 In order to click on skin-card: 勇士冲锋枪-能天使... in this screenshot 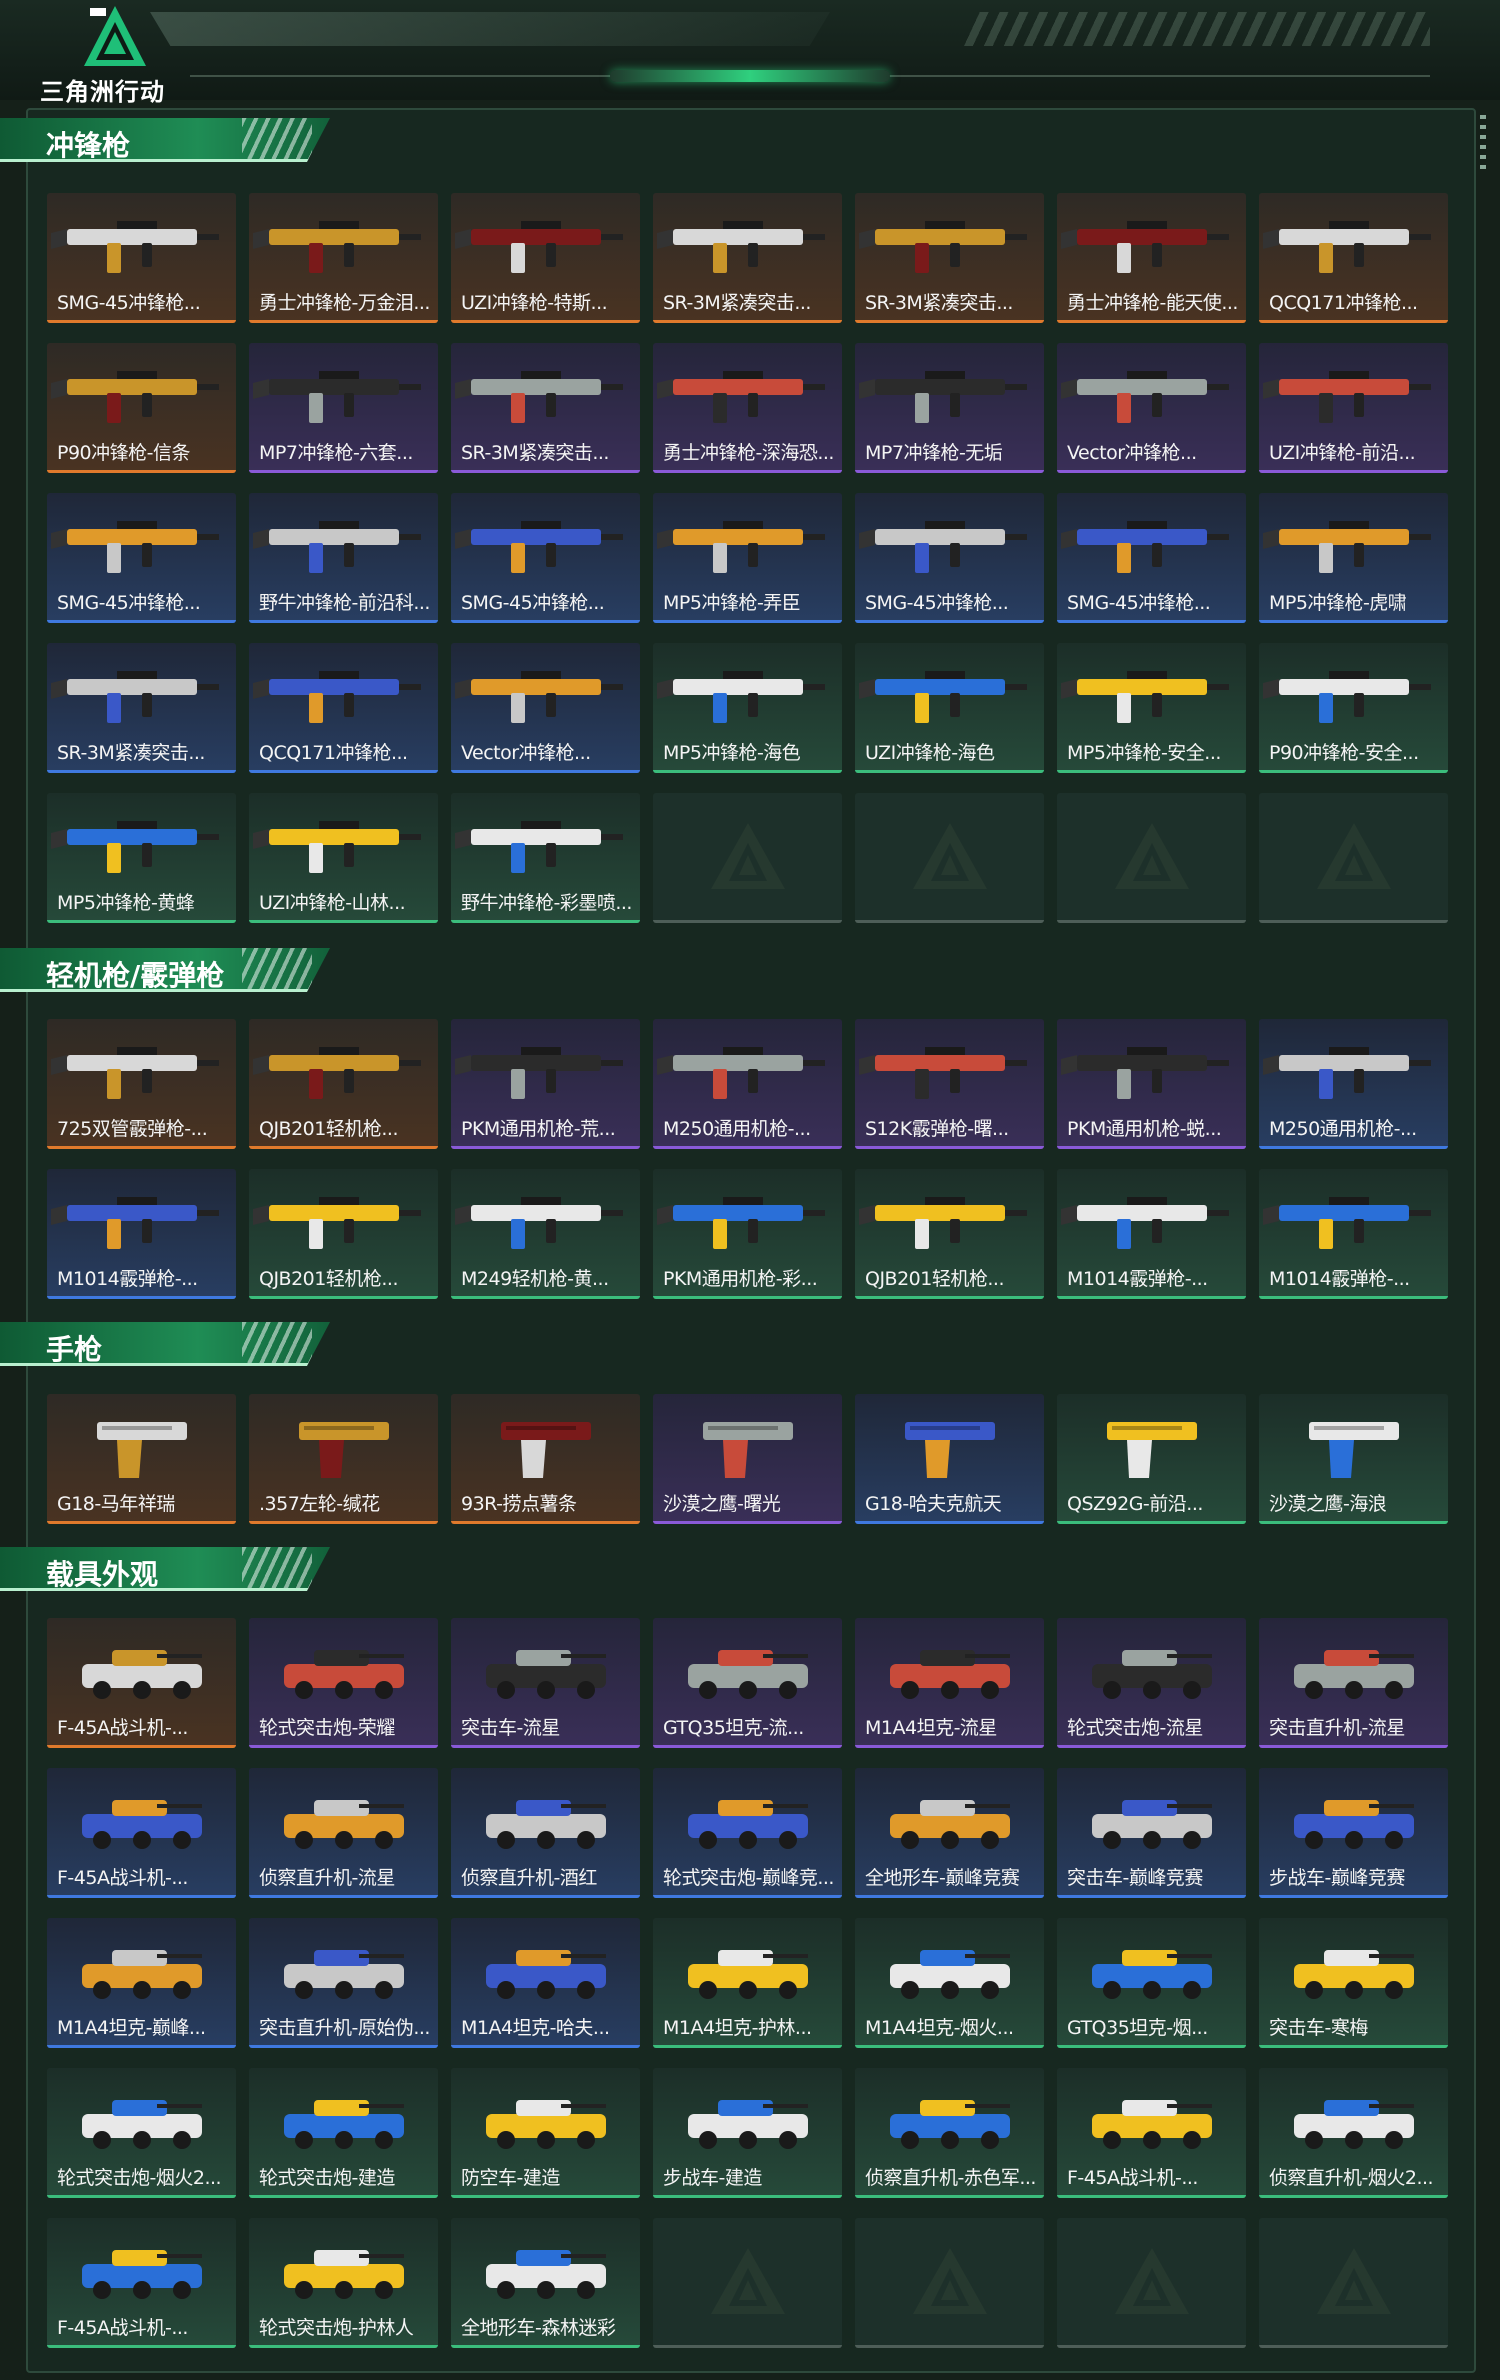, I will do `click(1151, 258)`.